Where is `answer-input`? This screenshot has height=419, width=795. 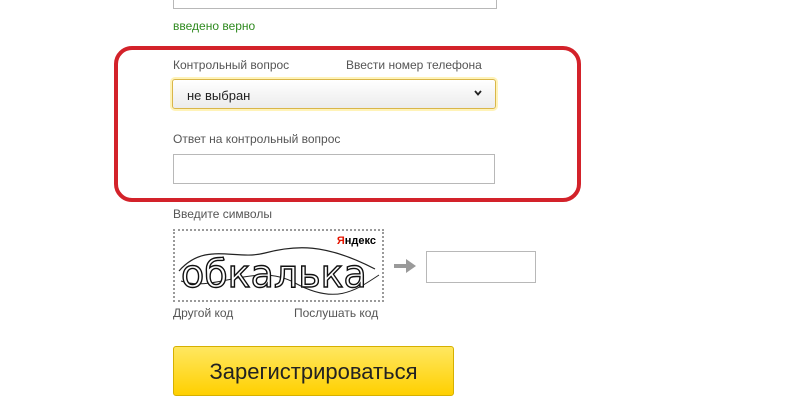
answer-input is located at coordinates (334, 169).